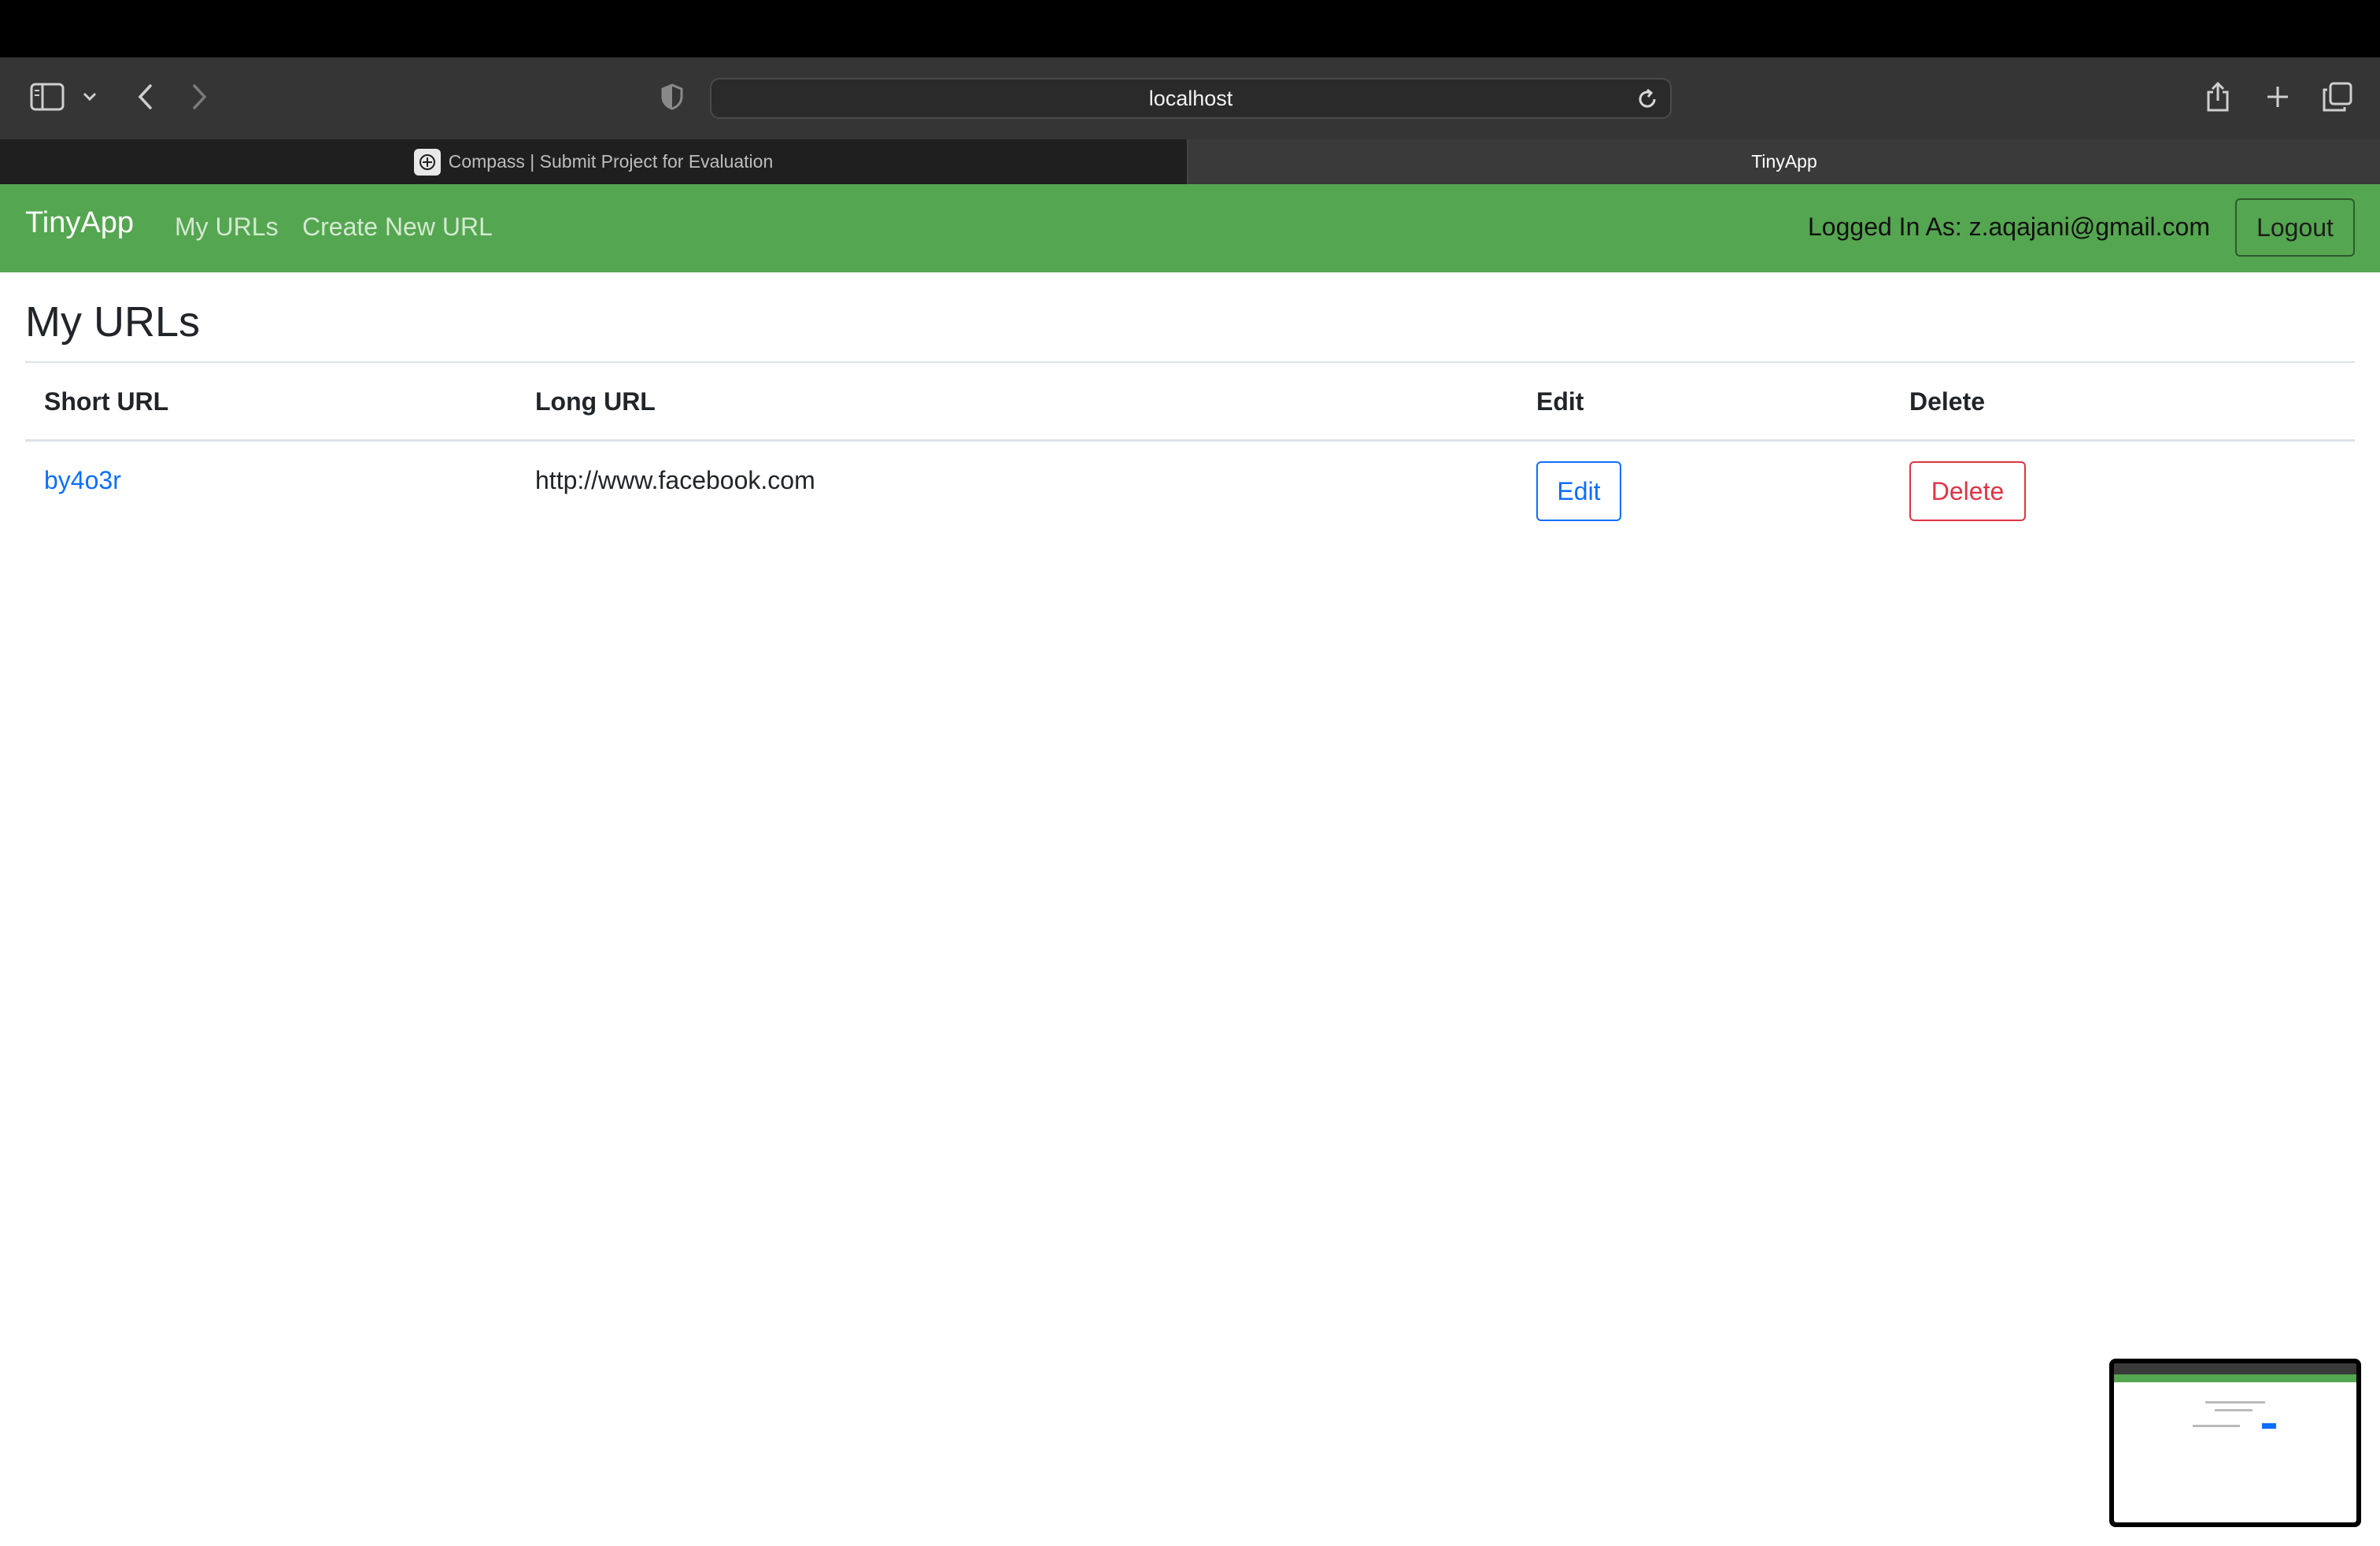 The width and height of the screenshot is (2380, 1546). I want to click on tab-compass: Compass | Submit Project for Evaluation, so click(594, 161).